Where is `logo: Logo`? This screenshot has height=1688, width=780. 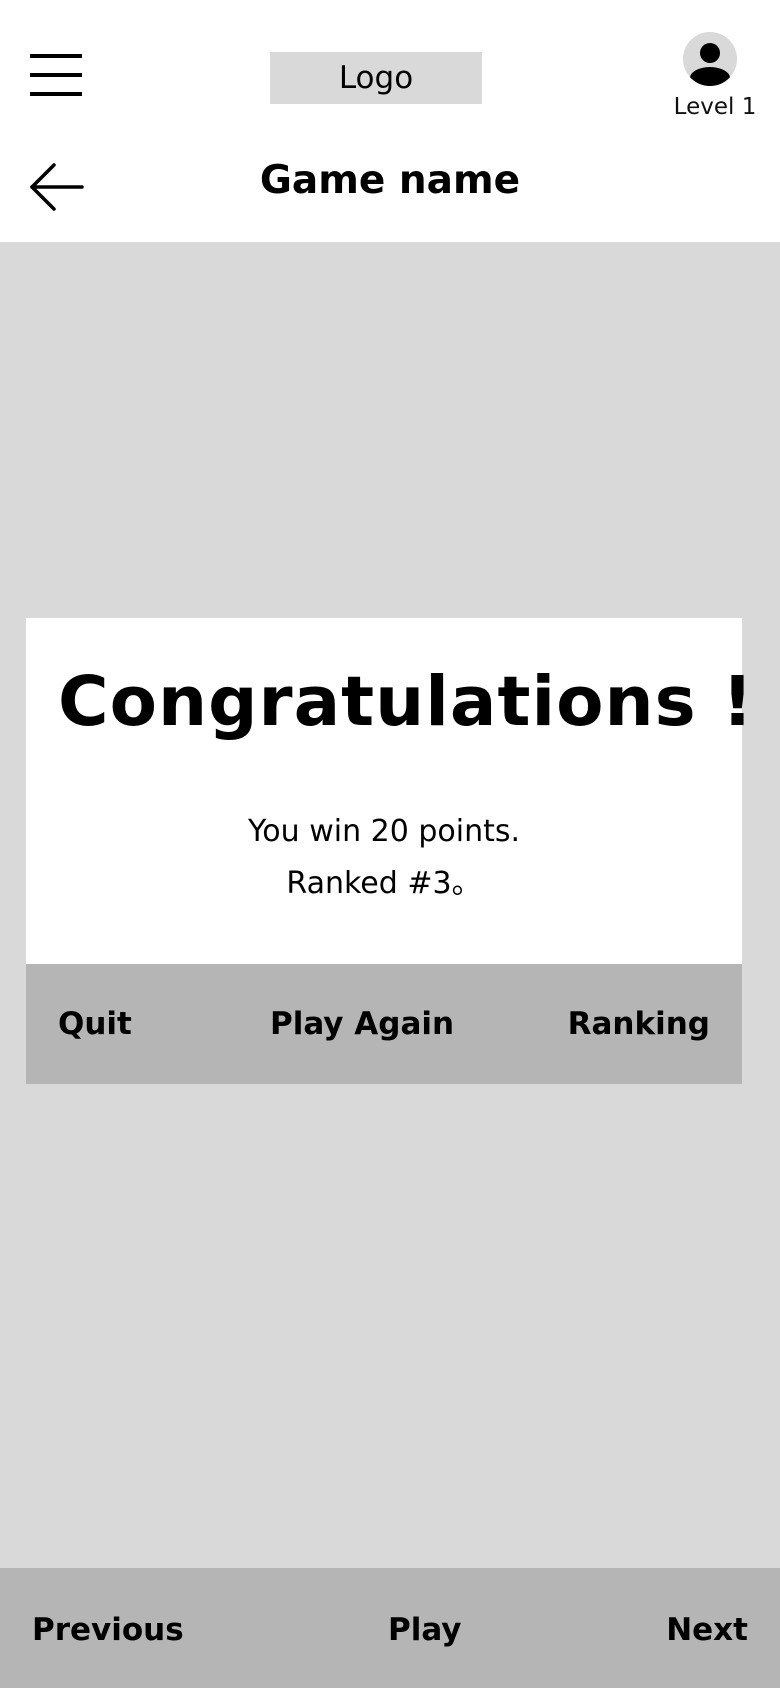 logo: Logo is located at coordinates (376, 78).